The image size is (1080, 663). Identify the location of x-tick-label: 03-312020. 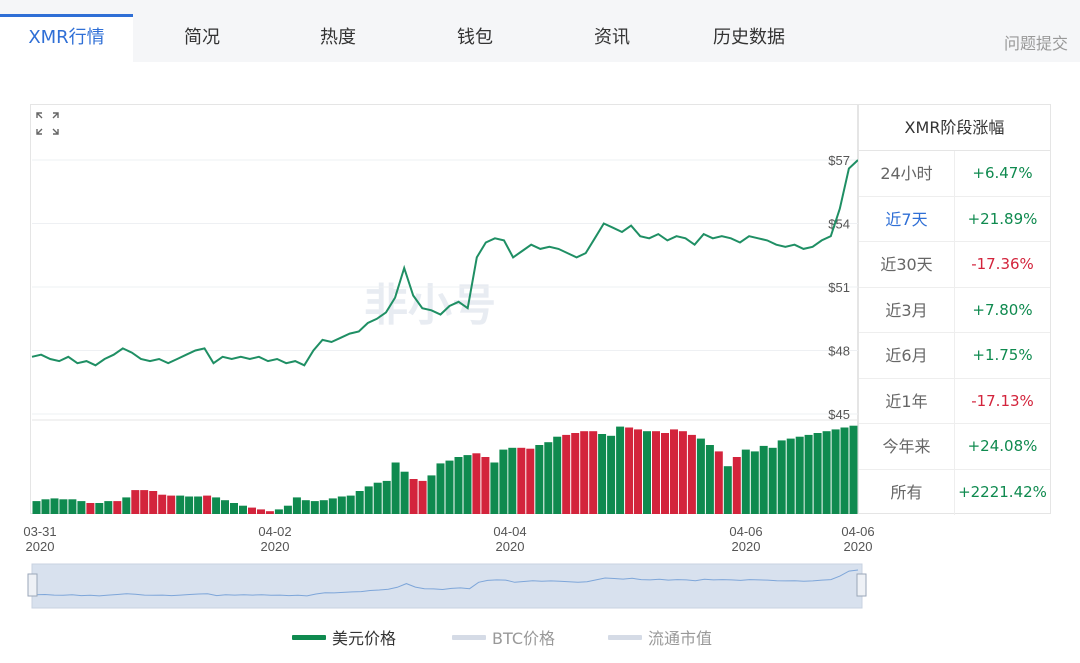
(39, 539).